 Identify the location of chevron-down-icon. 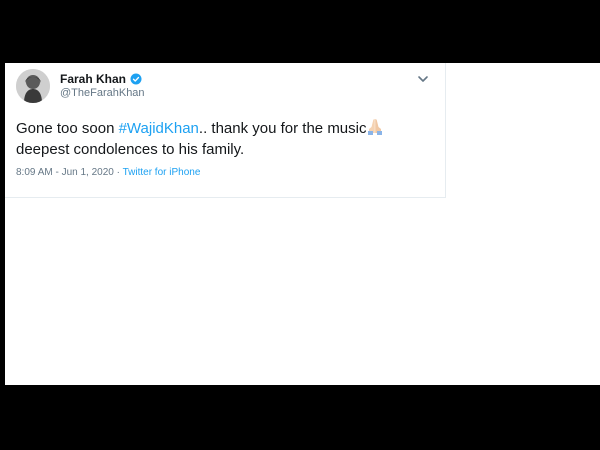
(423, 79).